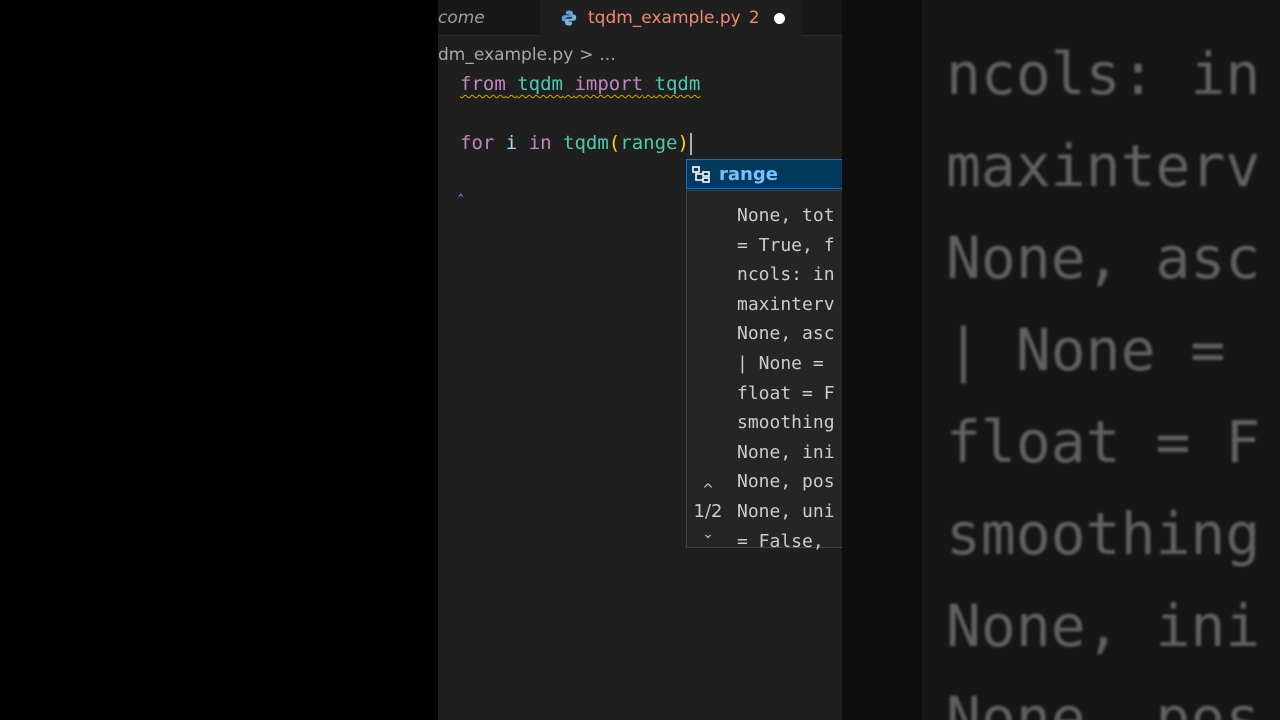 The image size is (1280, 720). I want to click on problem-count-badge: 2, so click(754, 18).